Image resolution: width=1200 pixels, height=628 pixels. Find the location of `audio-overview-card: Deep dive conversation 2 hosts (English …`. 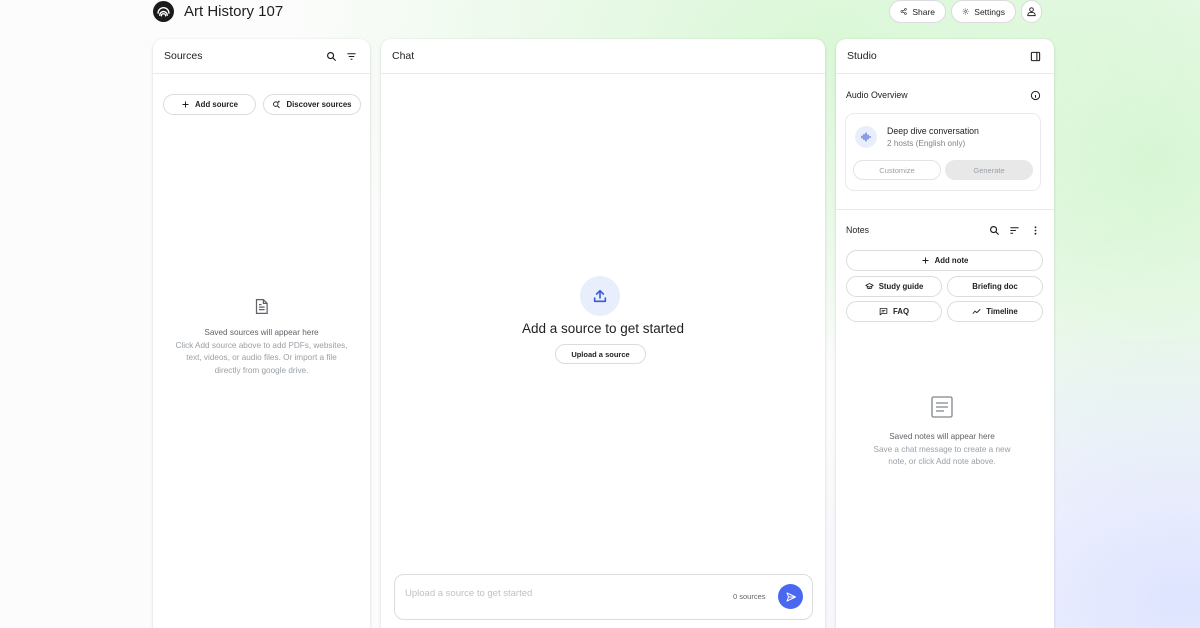

audio-overview-card: Deep dive conversation 2 hosts (English … is located at coordinates (943, 152).